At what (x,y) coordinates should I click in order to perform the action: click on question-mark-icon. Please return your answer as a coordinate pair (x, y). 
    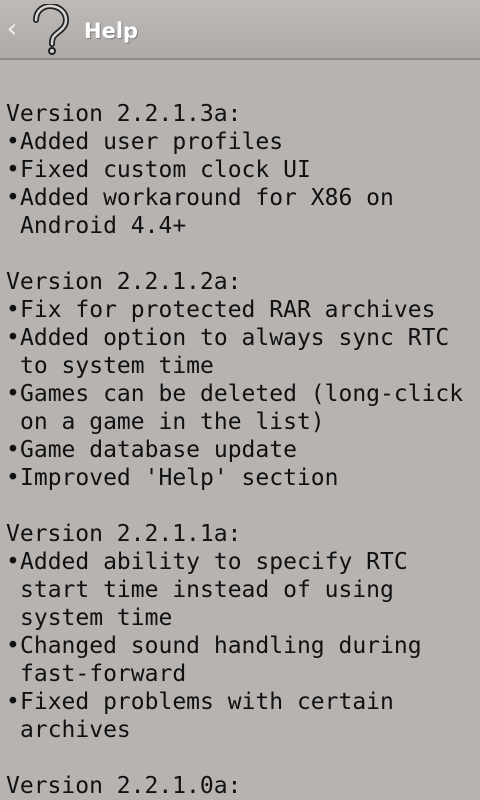
    Looking at the image, I should click on (48, 30).